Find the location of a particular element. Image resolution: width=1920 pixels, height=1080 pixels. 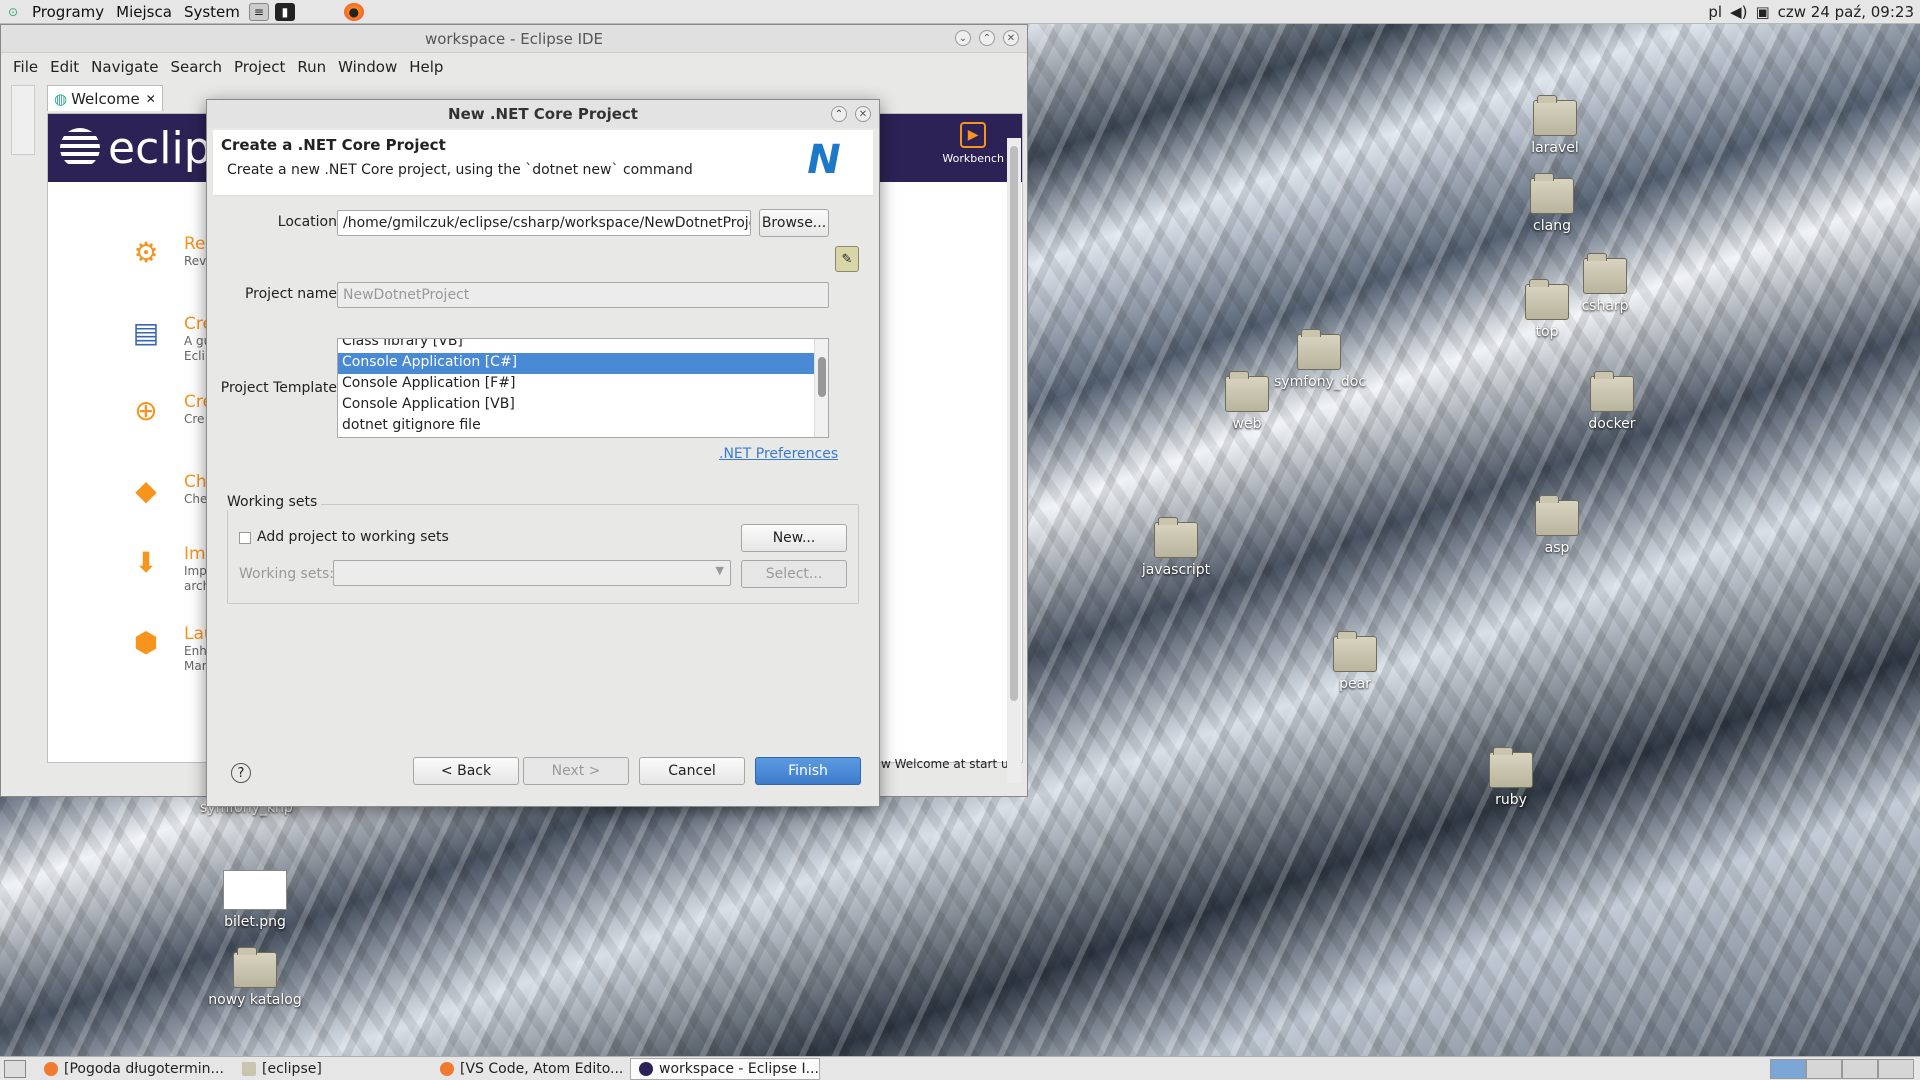

help-icon: ? is located at coordinates (241, 773).